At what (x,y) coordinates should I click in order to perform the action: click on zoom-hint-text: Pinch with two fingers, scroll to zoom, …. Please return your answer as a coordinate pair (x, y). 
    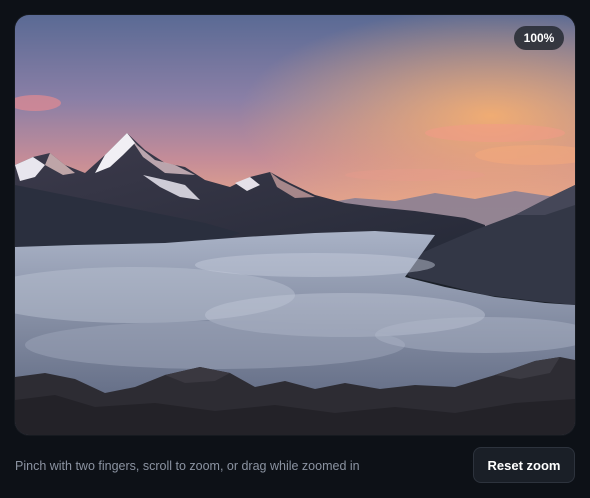
    Looking at the image, I should click on (187, 466).